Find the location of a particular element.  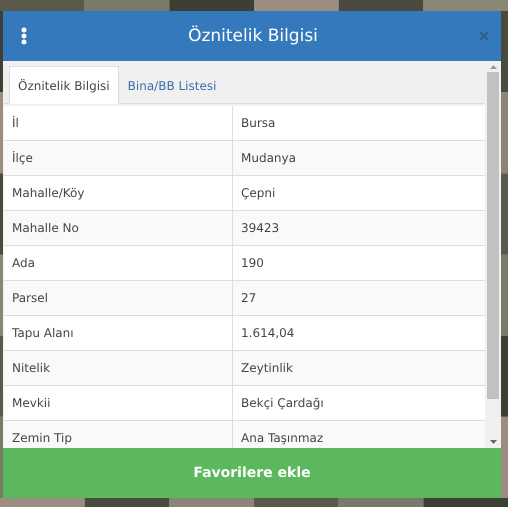

table-cell: Tapu Alanı is located at coordinates (118, 333).